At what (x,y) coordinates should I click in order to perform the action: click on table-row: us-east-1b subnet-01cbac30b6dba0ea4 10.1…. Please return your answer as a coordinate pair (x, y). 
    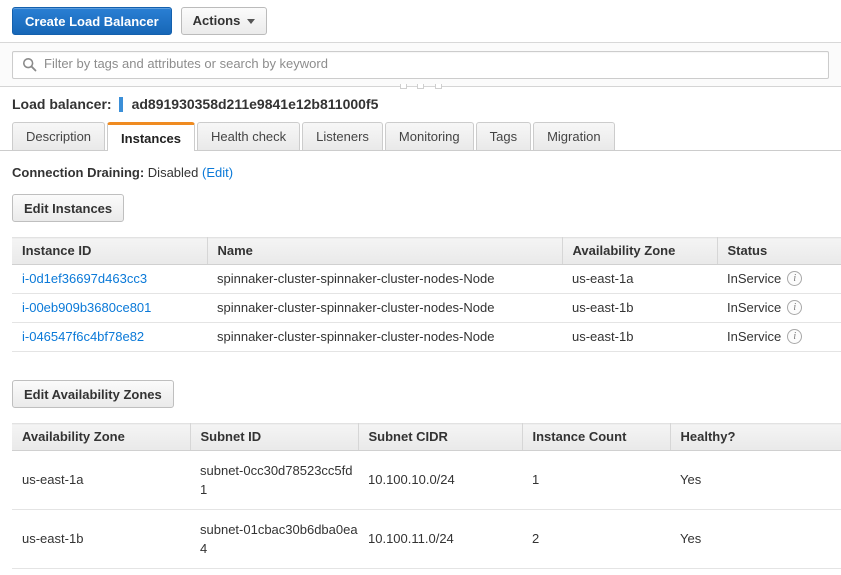
    Looking at the image, I should click on (426, 539).